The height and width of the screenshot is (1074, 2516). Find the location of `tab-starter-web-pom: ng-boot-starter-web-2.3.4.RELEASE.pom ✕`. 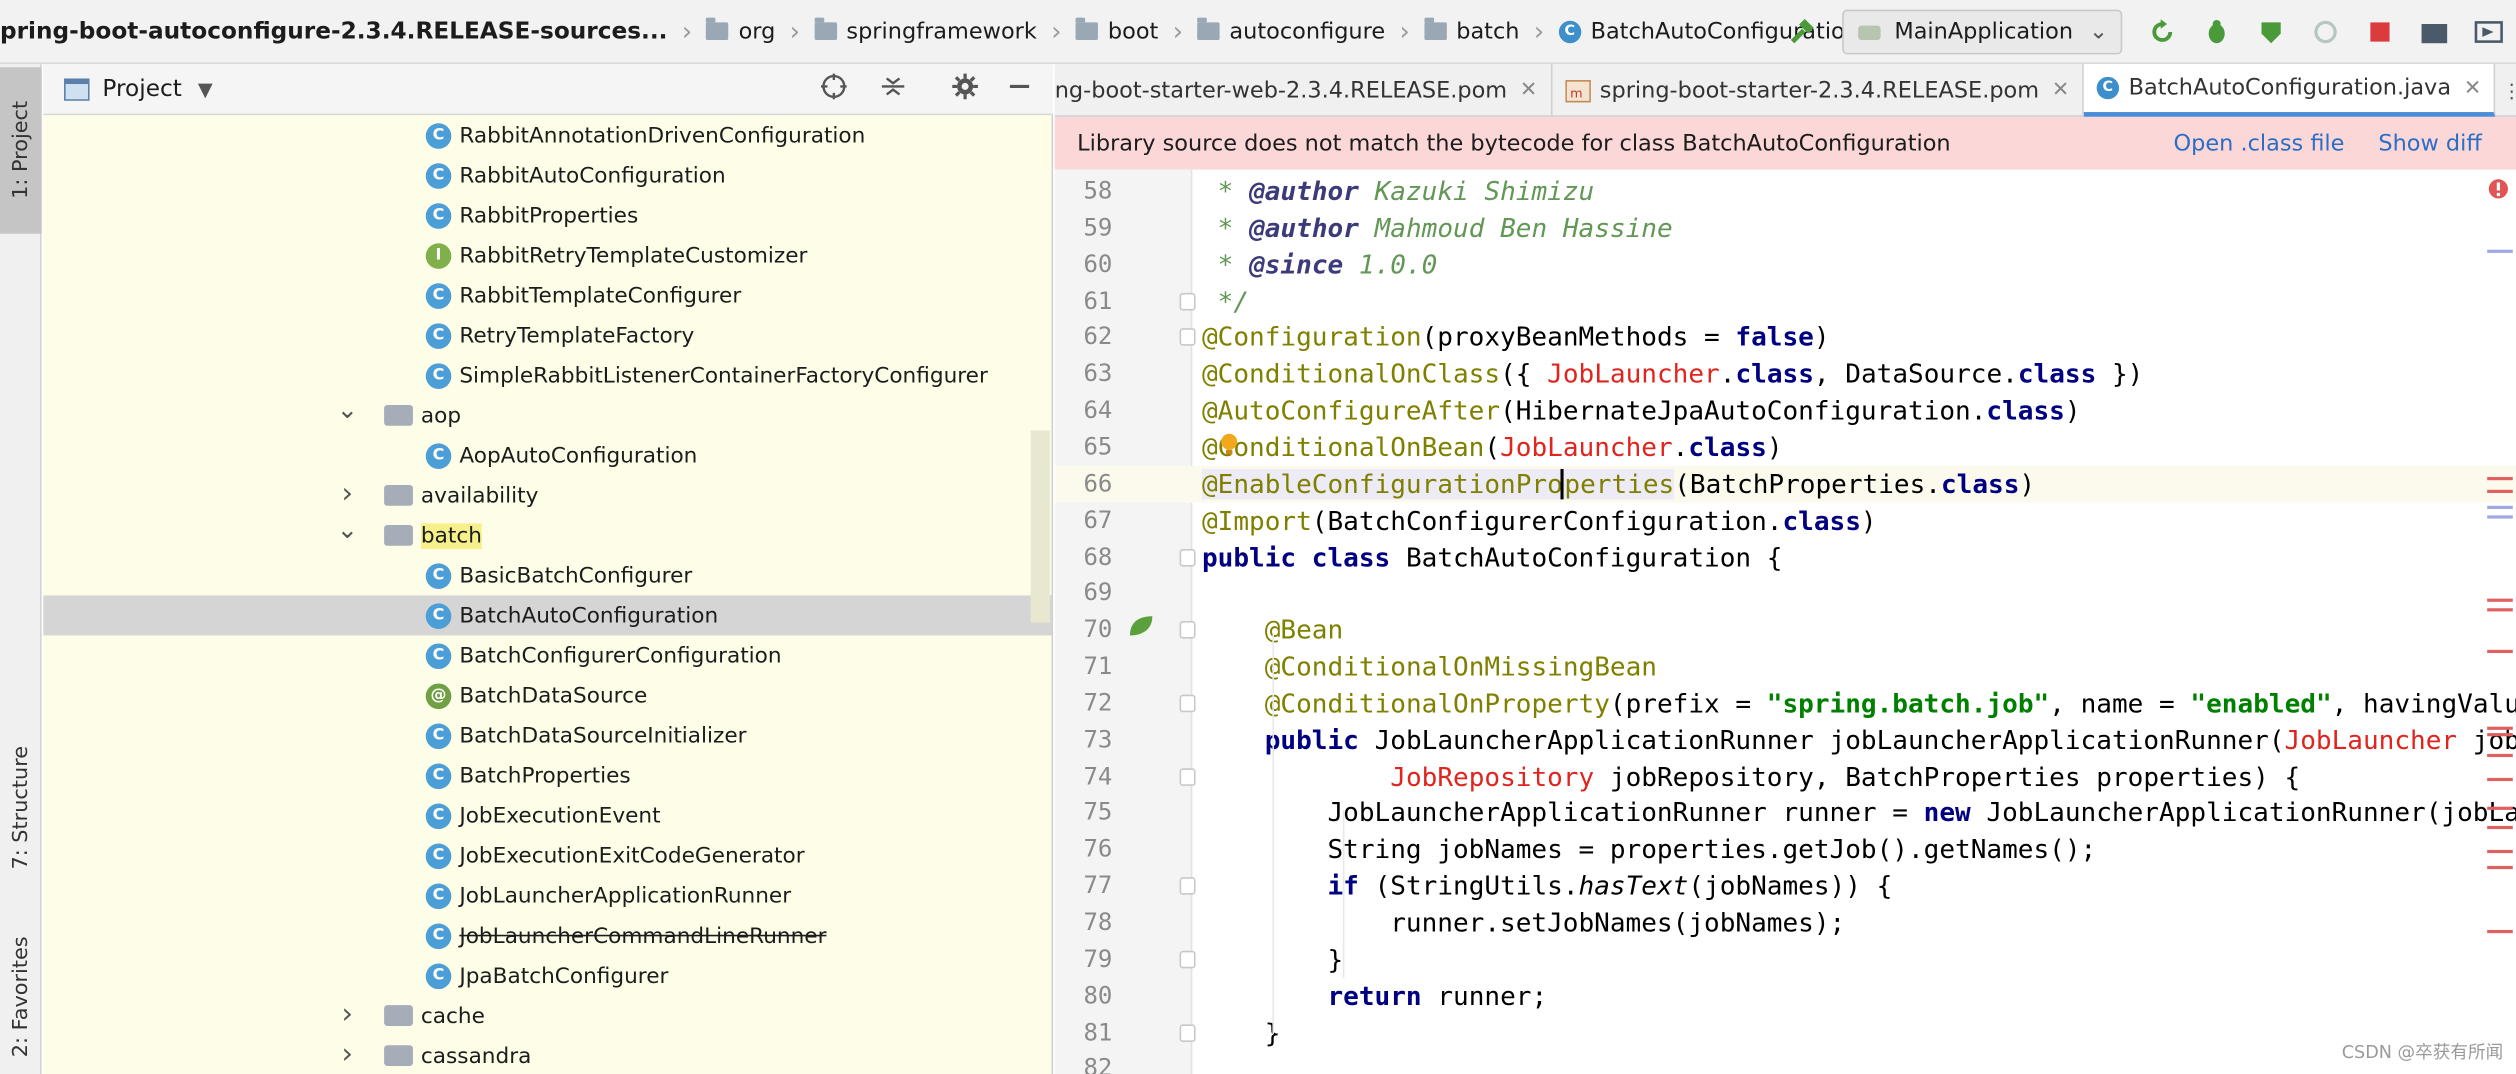

tab-starter-web-pom: ng-boot-starter-web-2.3.4.RELEASE.pom ✕ is located at coordinates (1303, 90).